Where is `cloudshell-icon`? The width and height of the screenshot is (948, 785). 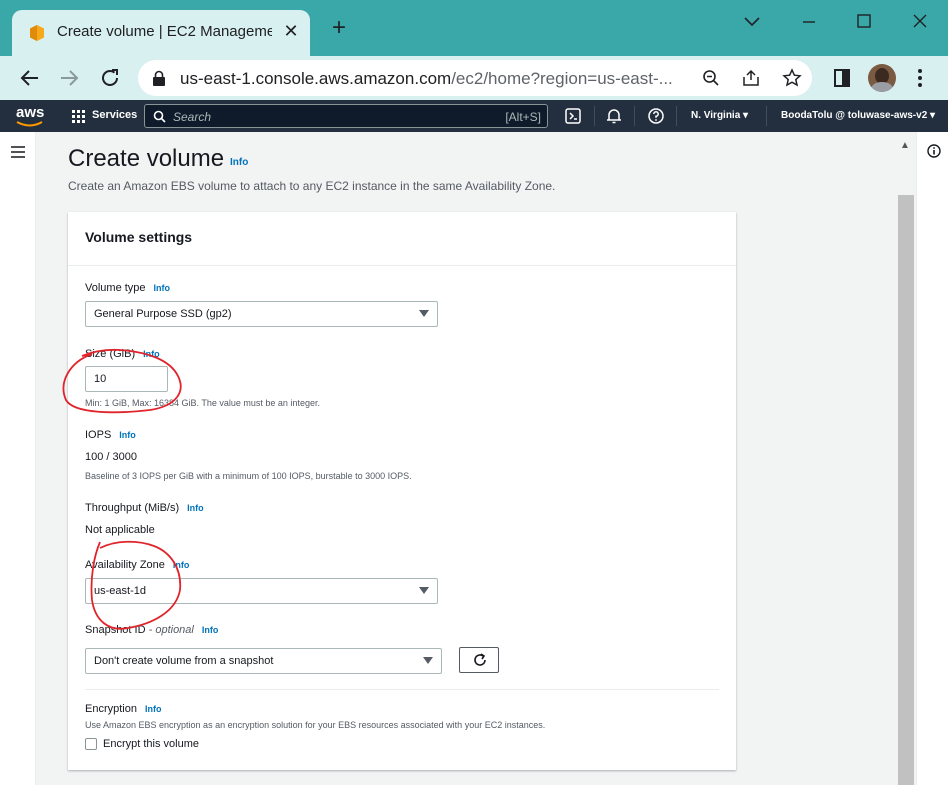
cloudshell-icon is located at coordinates (573, 116).